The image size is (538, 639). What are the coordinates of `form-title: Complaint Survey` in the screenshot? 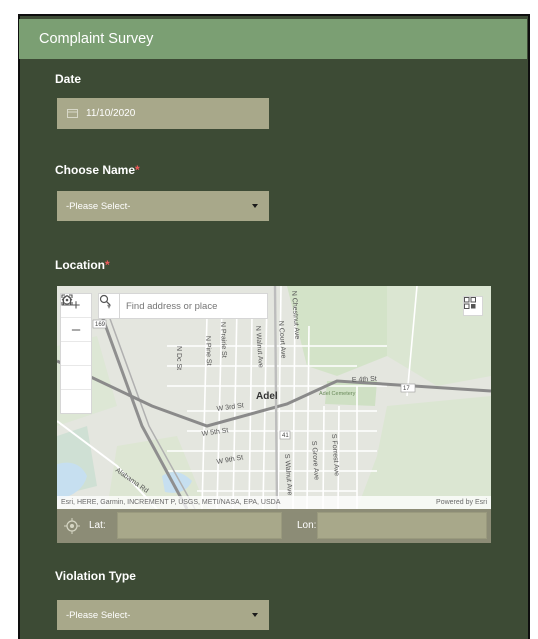 It's located at (96, 39).